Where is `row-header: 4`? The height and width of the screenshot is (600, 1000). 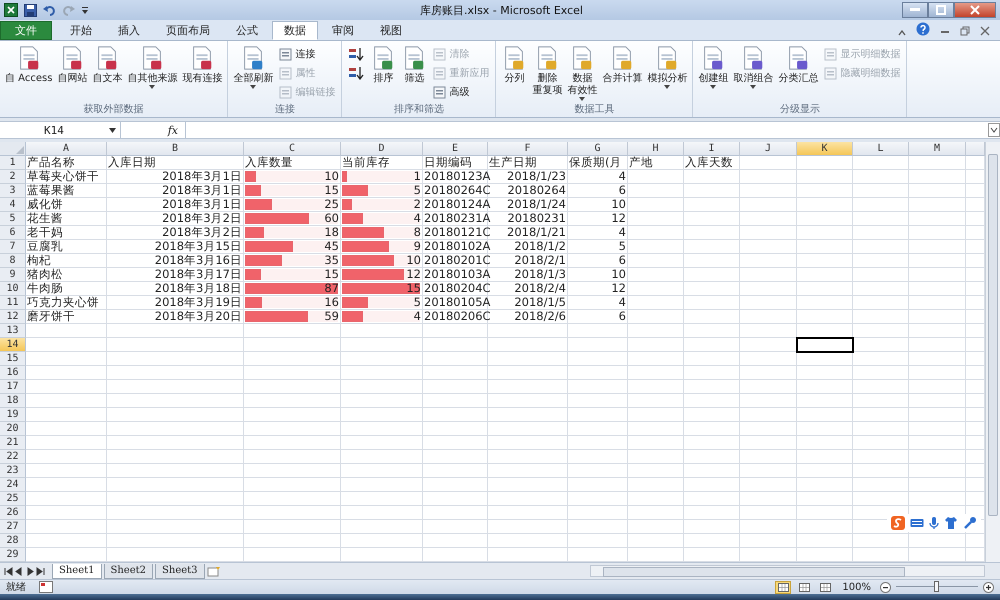
row-header: 4 is located at coordinates (13, 205).